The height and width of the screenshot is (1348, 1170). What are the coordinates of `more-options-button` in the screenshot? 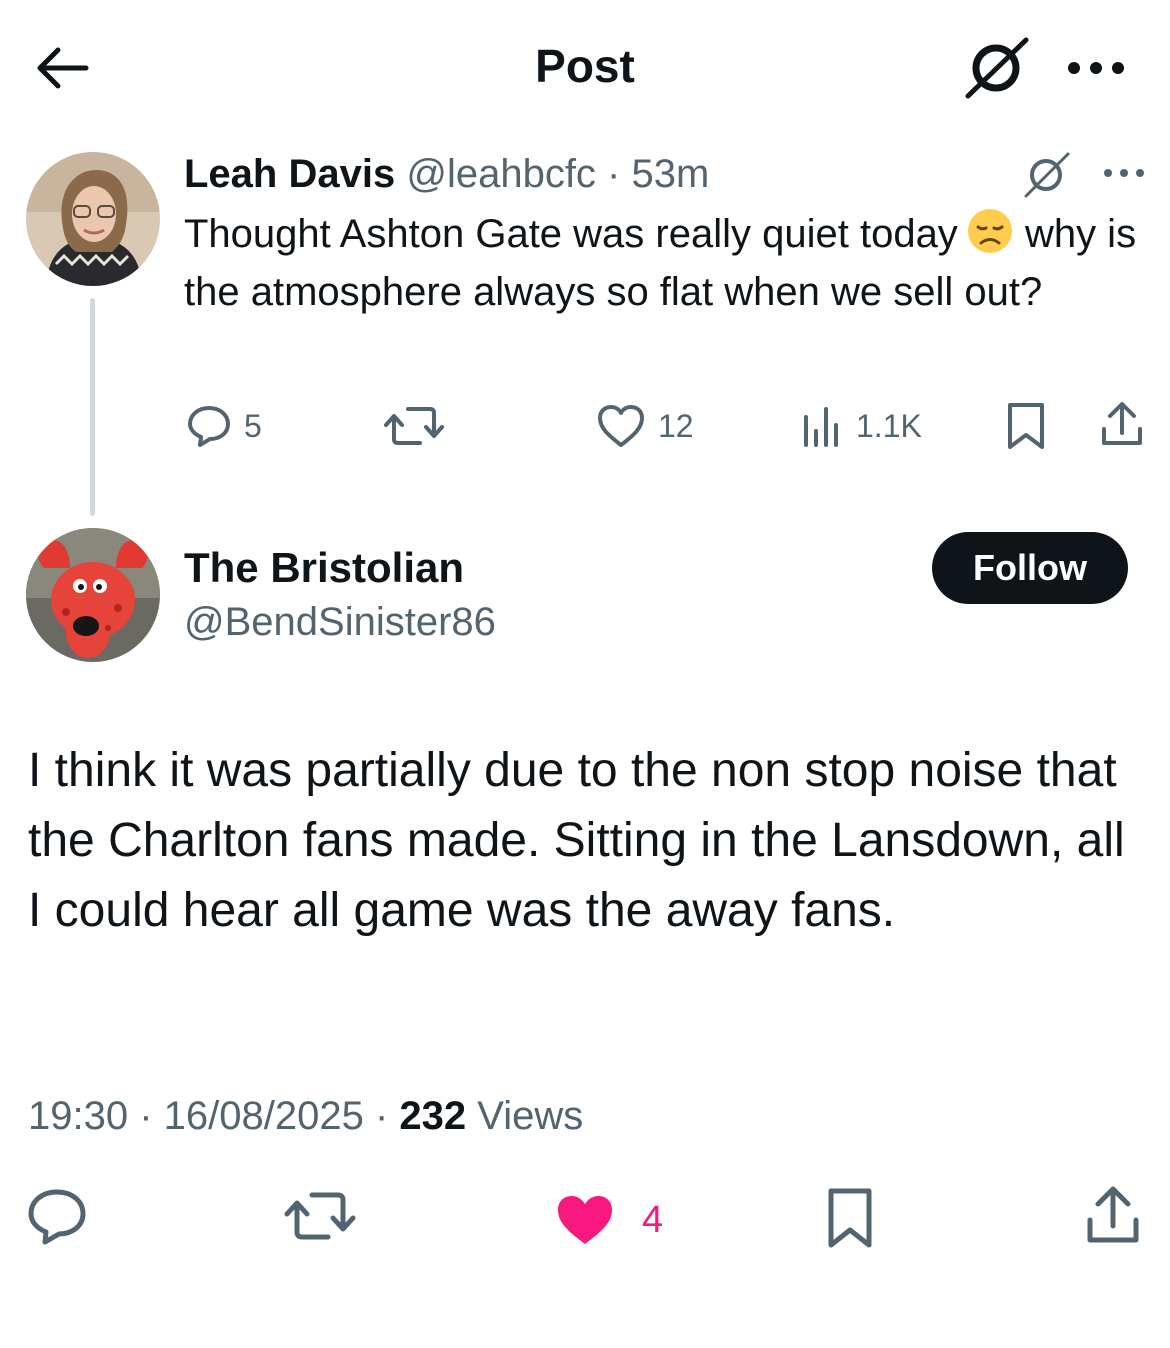 It's located at (1096, 68).